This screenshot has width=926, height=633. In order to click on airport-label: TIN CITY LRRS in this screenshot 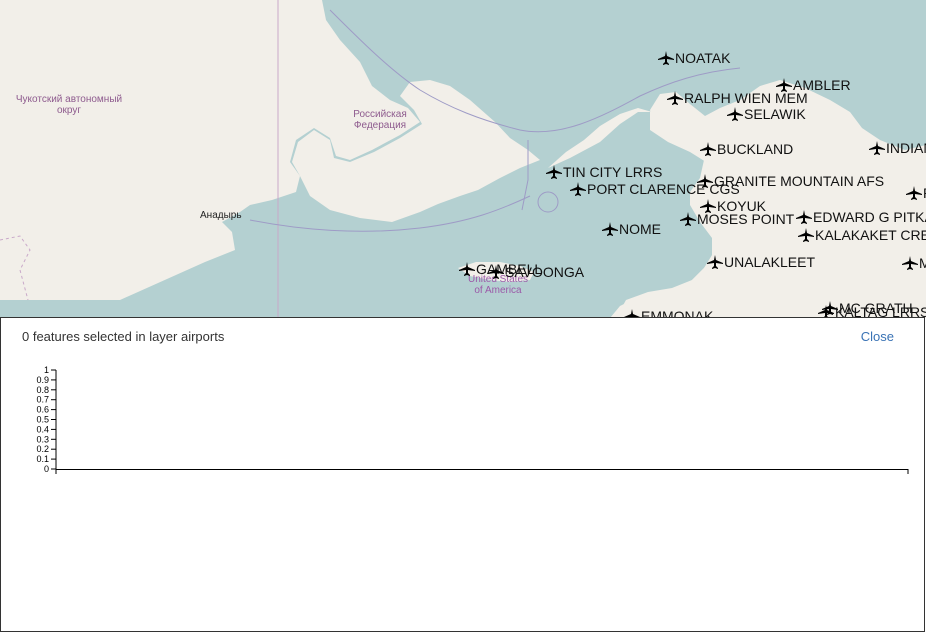, I will do `click(613, 172)`.